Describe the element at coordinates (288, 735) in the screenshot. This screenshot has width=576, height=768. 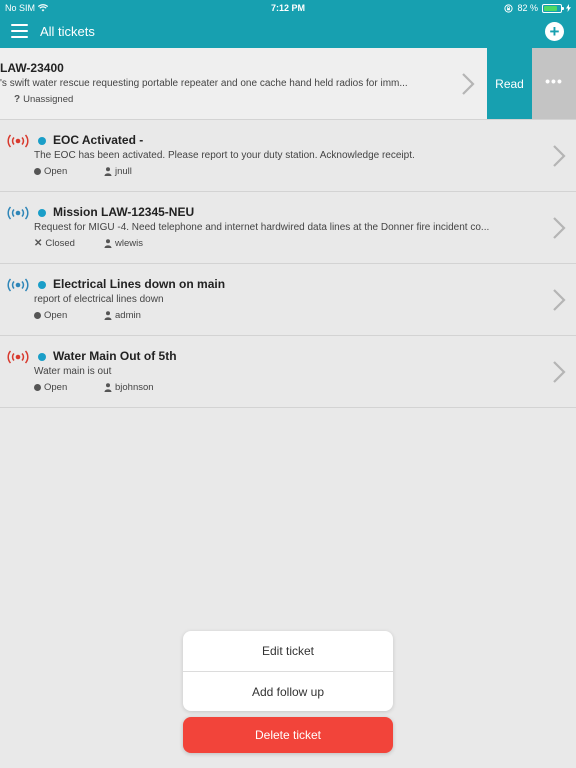
I see `delete-ticket-button: Delete ticket` at that location.